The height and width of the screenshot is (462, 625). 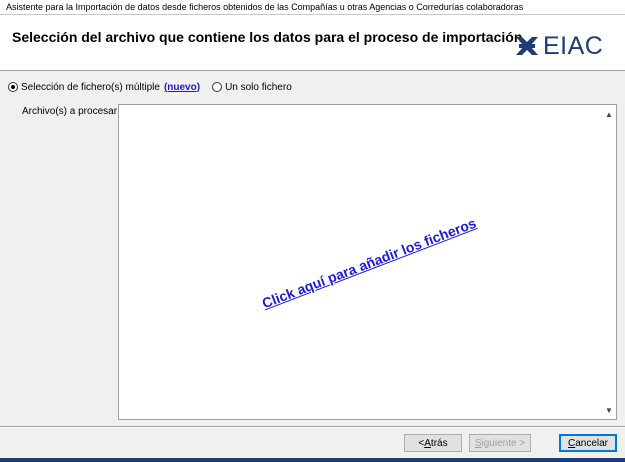 I want to click on vertical-scrollbar: ▲ ▼, so click(x=609, y=262).